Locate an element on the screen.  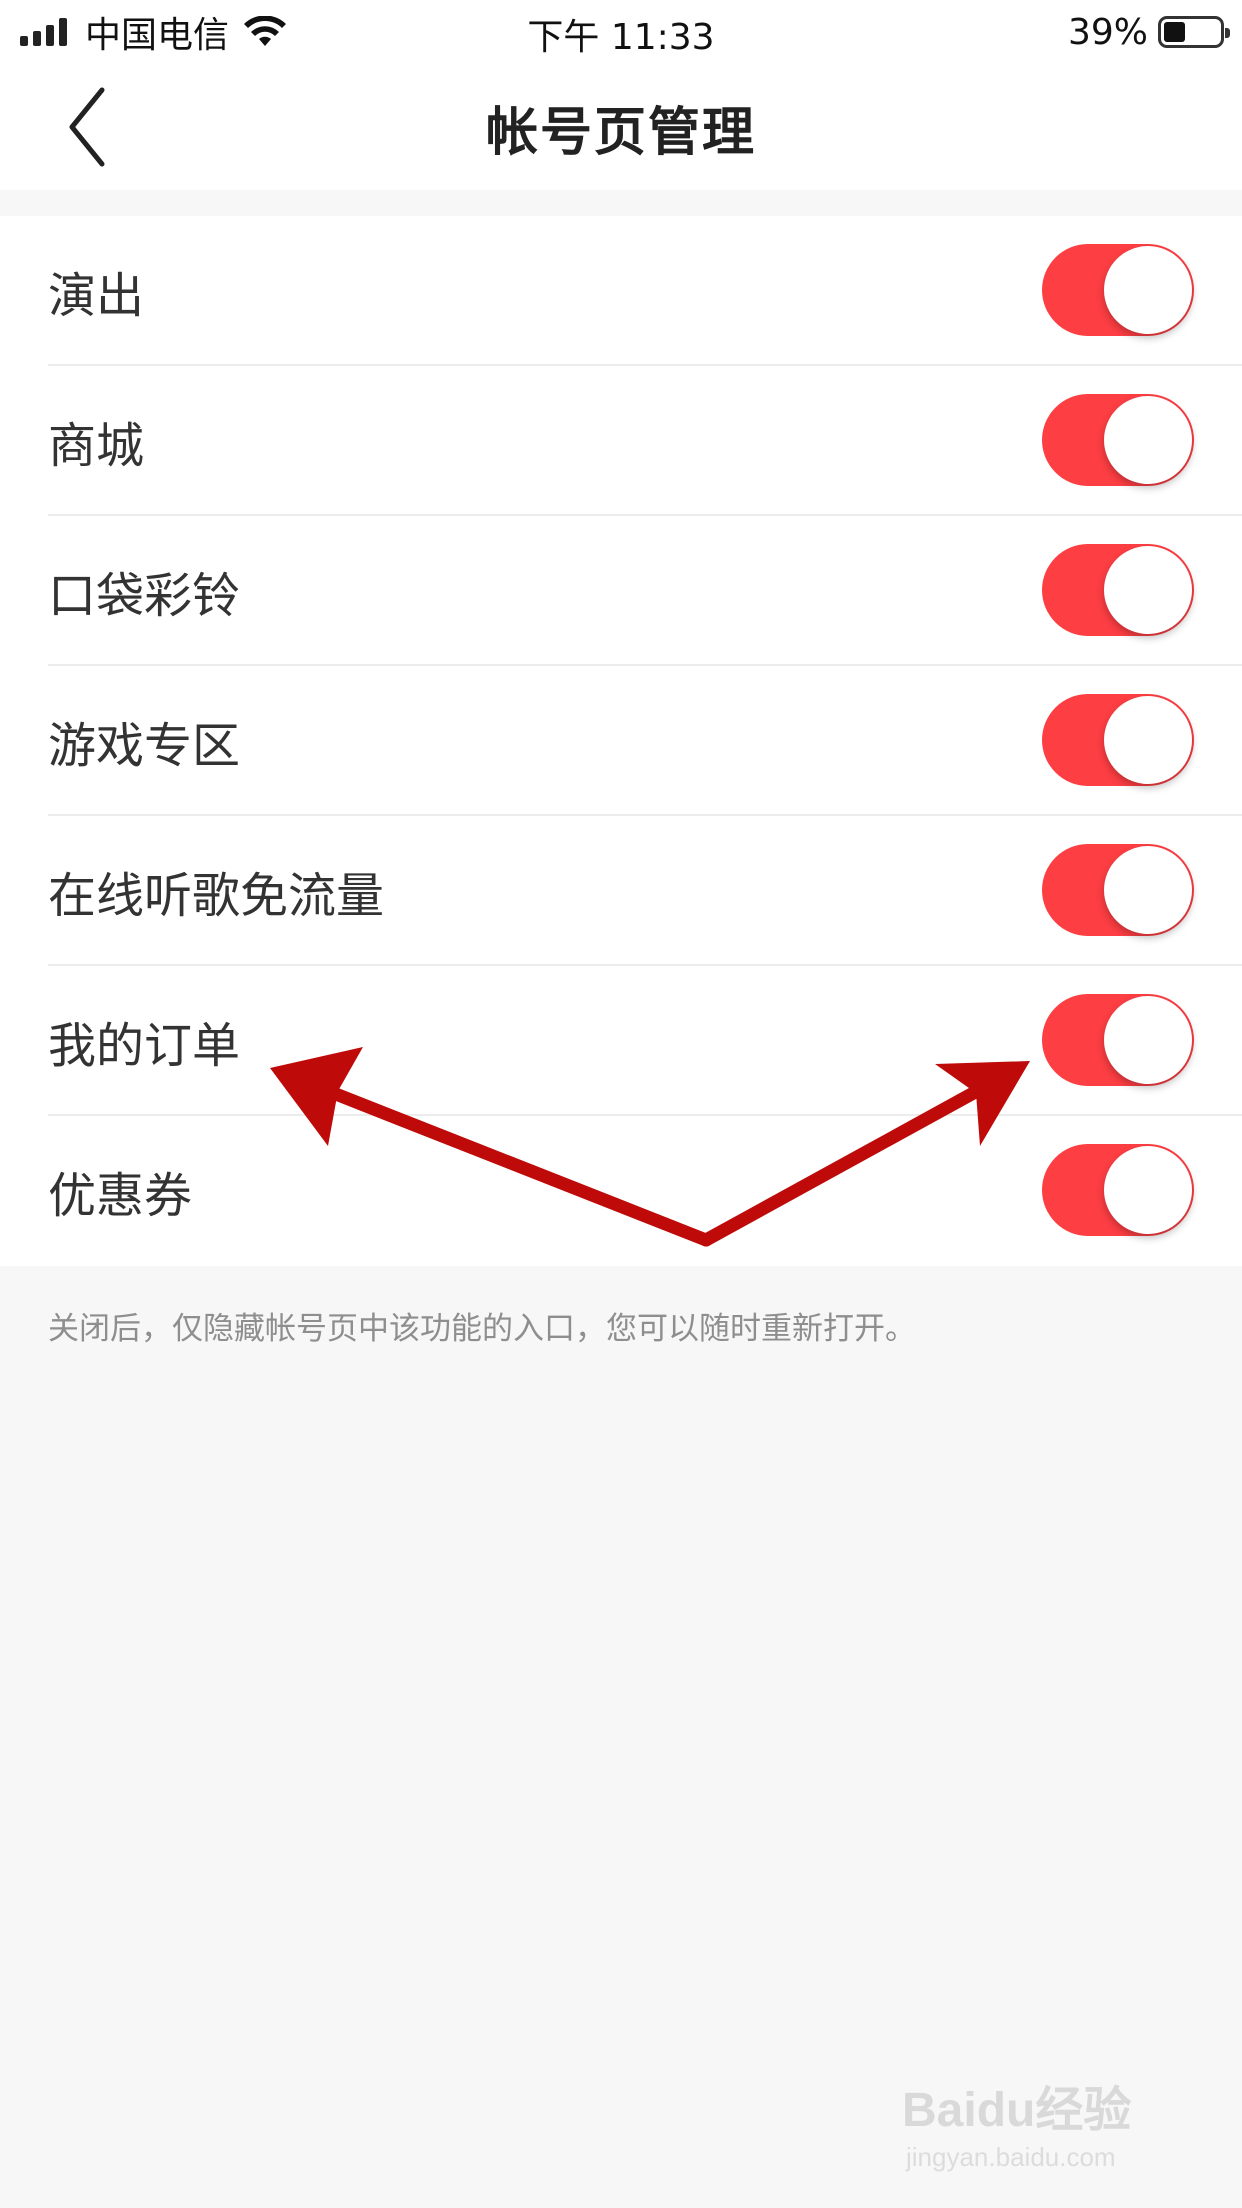
status-bar: 中国电信 下午 11:33 39% is located at coordinates (621, 31).